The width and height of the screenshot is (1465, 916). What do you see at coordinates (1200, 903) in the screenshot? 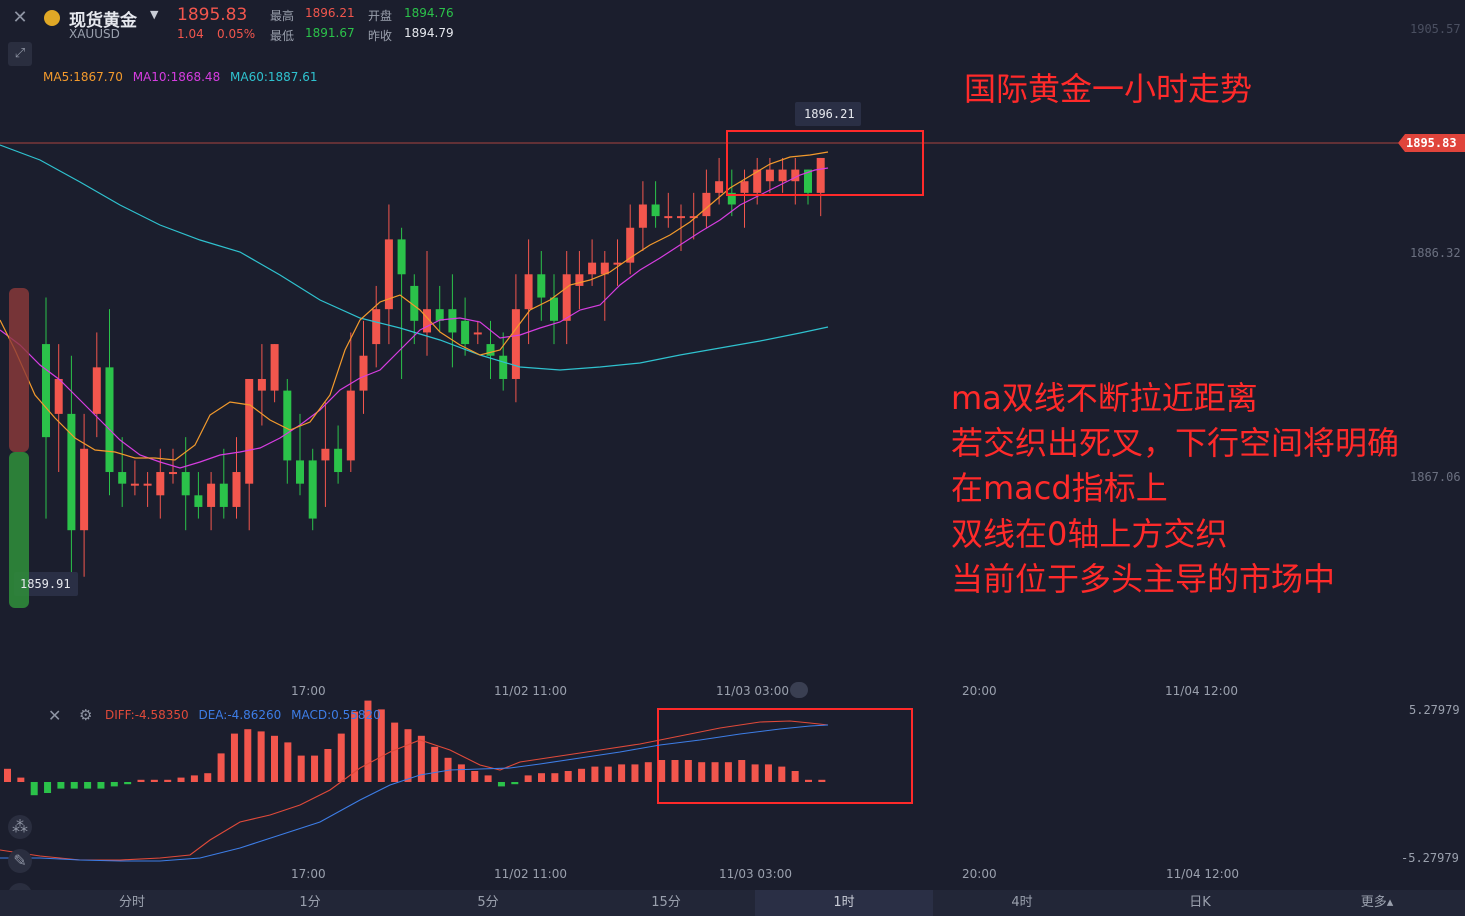
I see `tf-daily: 日K` at bounding box center [1200, 903].